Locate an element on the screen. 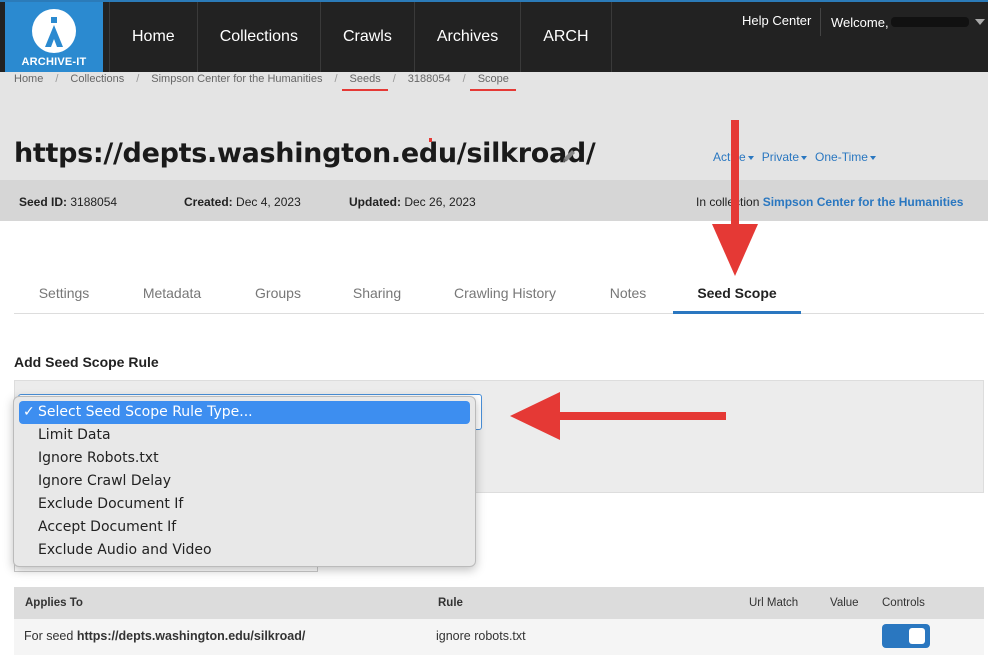  chevron-down-icon is located at coordinates (979, 22).